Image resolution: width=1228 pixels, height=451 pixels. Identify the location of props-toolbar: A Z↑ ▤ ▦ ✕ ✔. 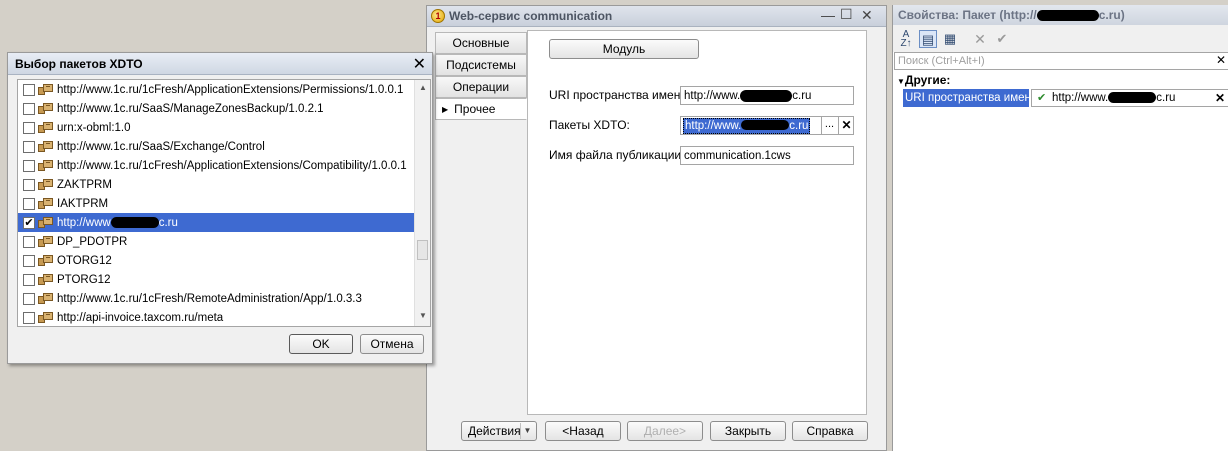
(1060, 38).